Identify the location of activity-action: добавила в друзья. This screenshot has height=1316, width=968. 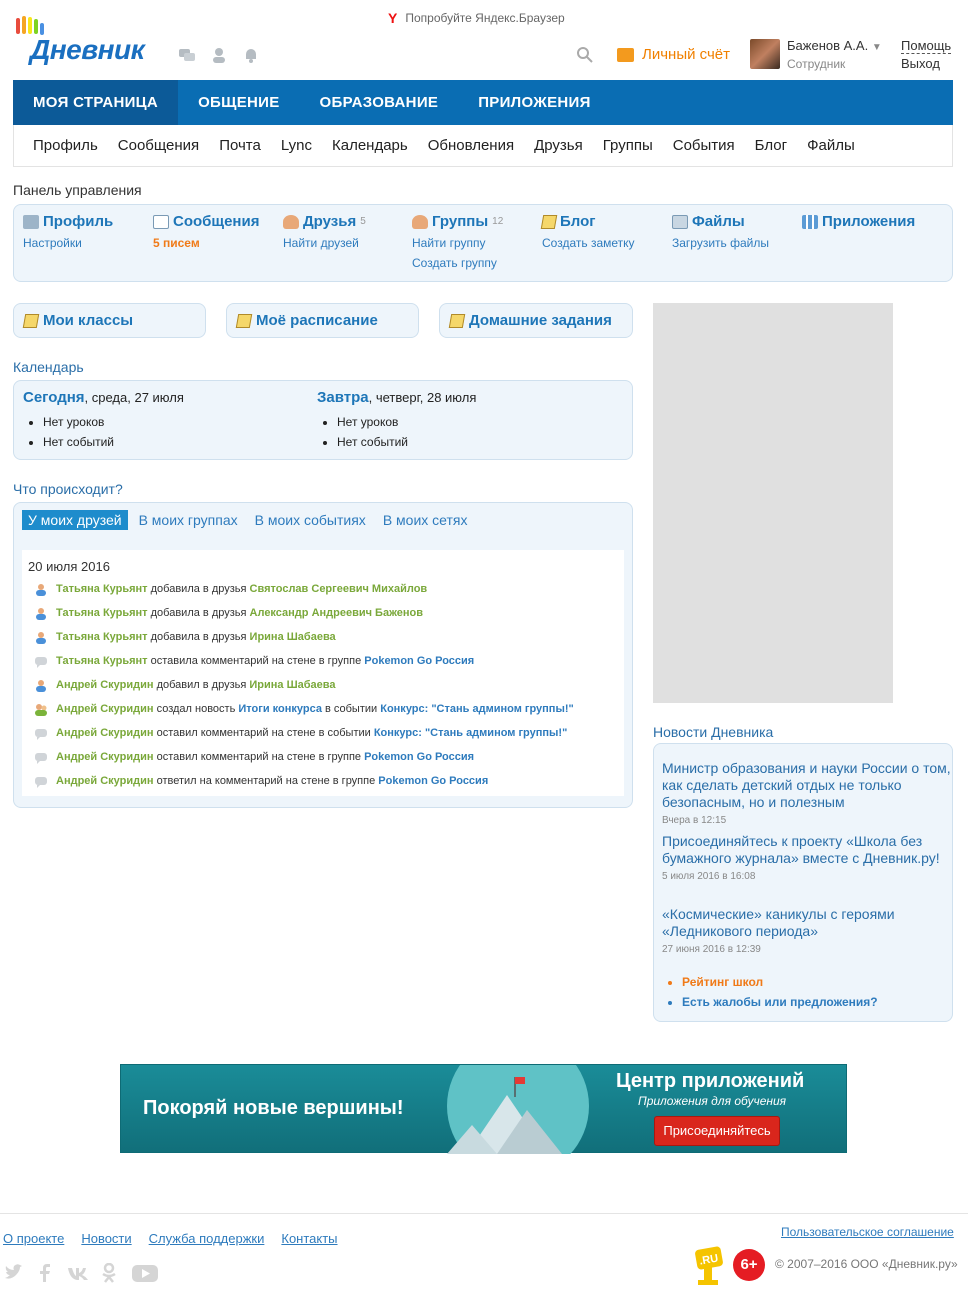
(198, 613).